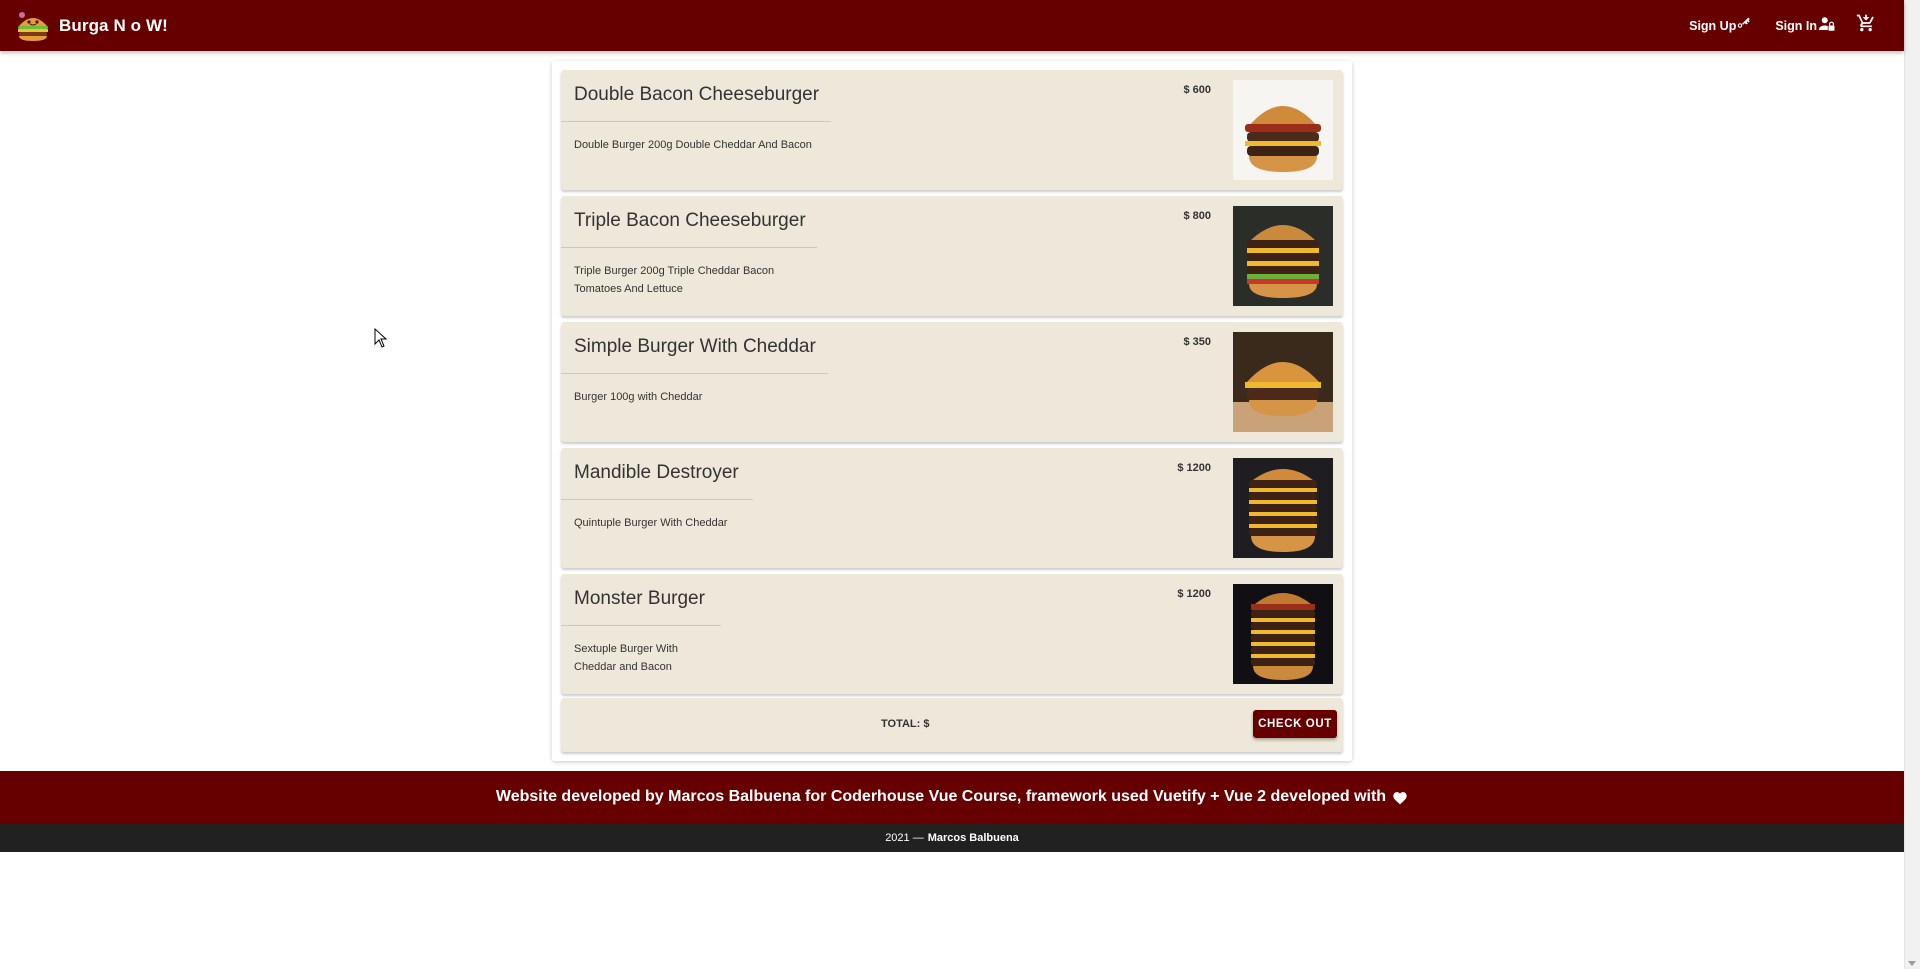 The width and height of the screenshot is (1920, 969). What do you see at coordinates (1912, 963) in the screenshot?
I see `scroll-down-arrow-icon` at bounding box center [1912, 963].